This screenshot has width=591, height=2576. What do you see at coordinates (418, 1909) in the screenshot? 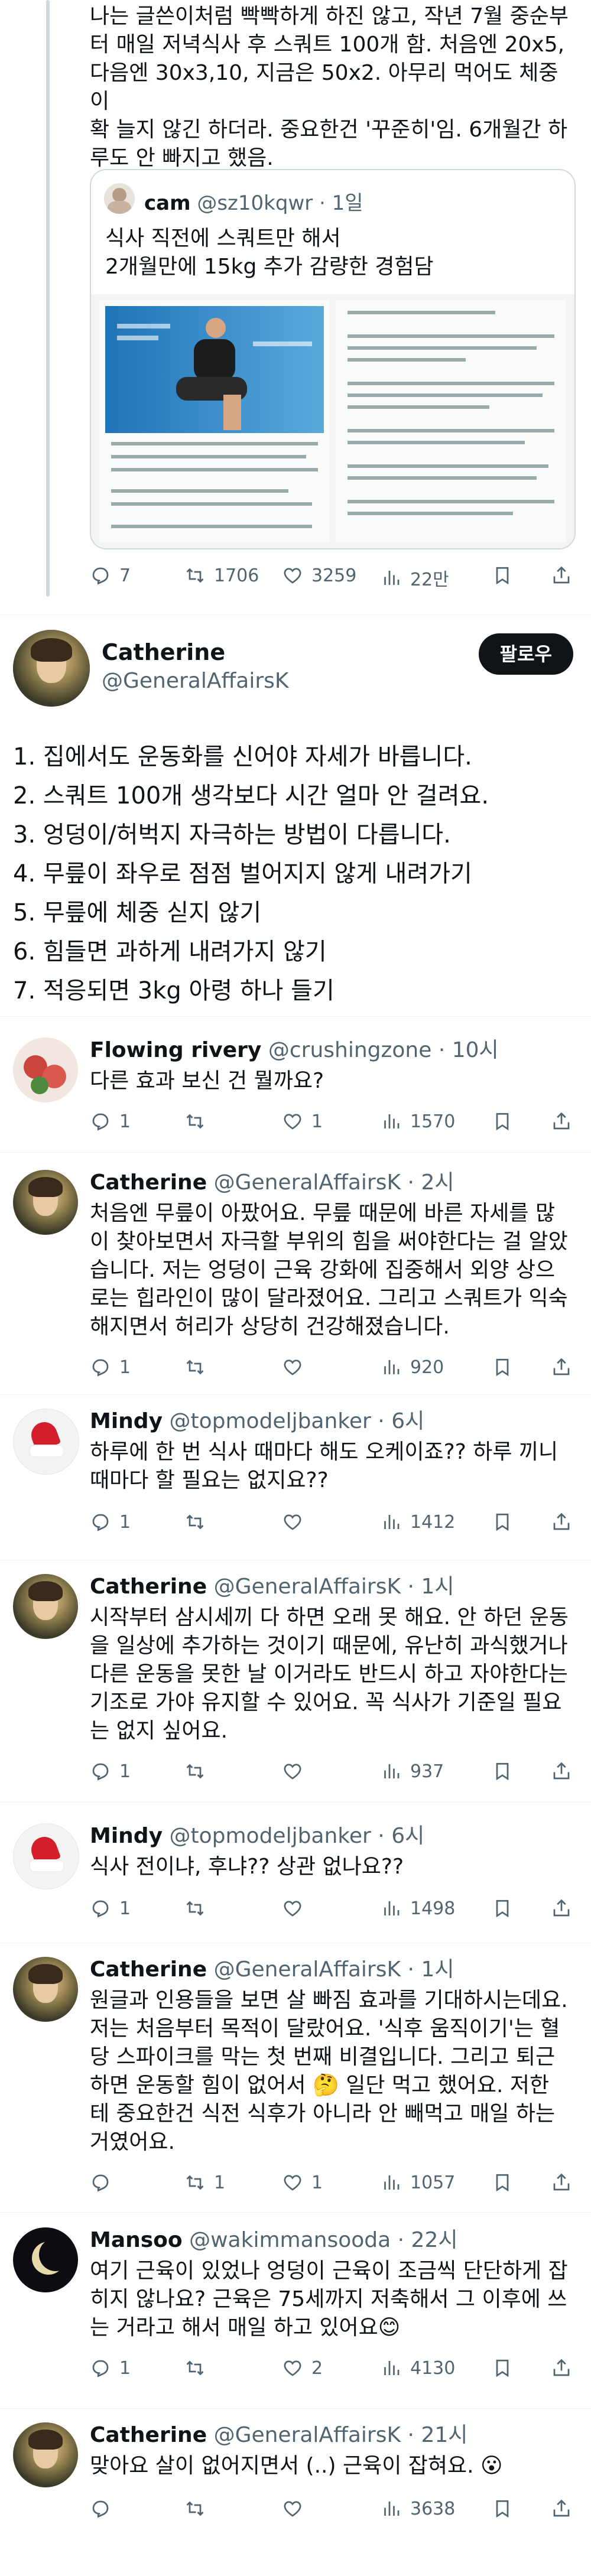
I see `views-button: 1498` at bounding box center [418, 1909].